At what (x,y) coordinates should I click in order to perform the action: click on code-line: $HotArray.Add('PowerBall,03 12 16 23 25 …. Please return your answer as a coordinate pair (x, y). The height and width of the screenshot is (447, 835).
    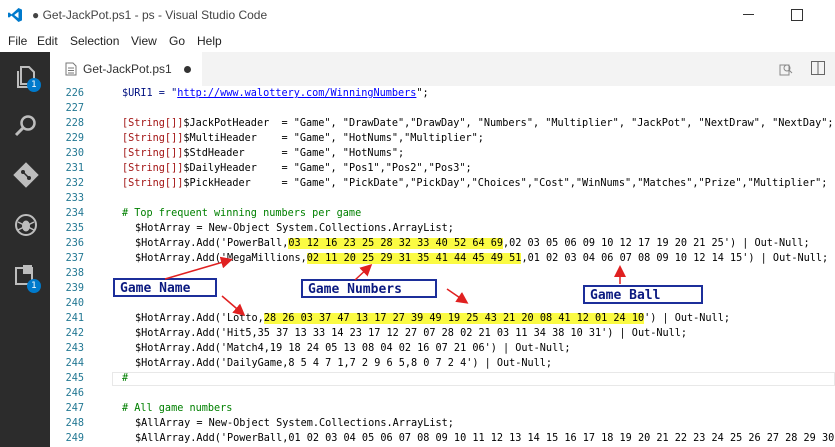
    Looking at the image, I should click on (472, 243).